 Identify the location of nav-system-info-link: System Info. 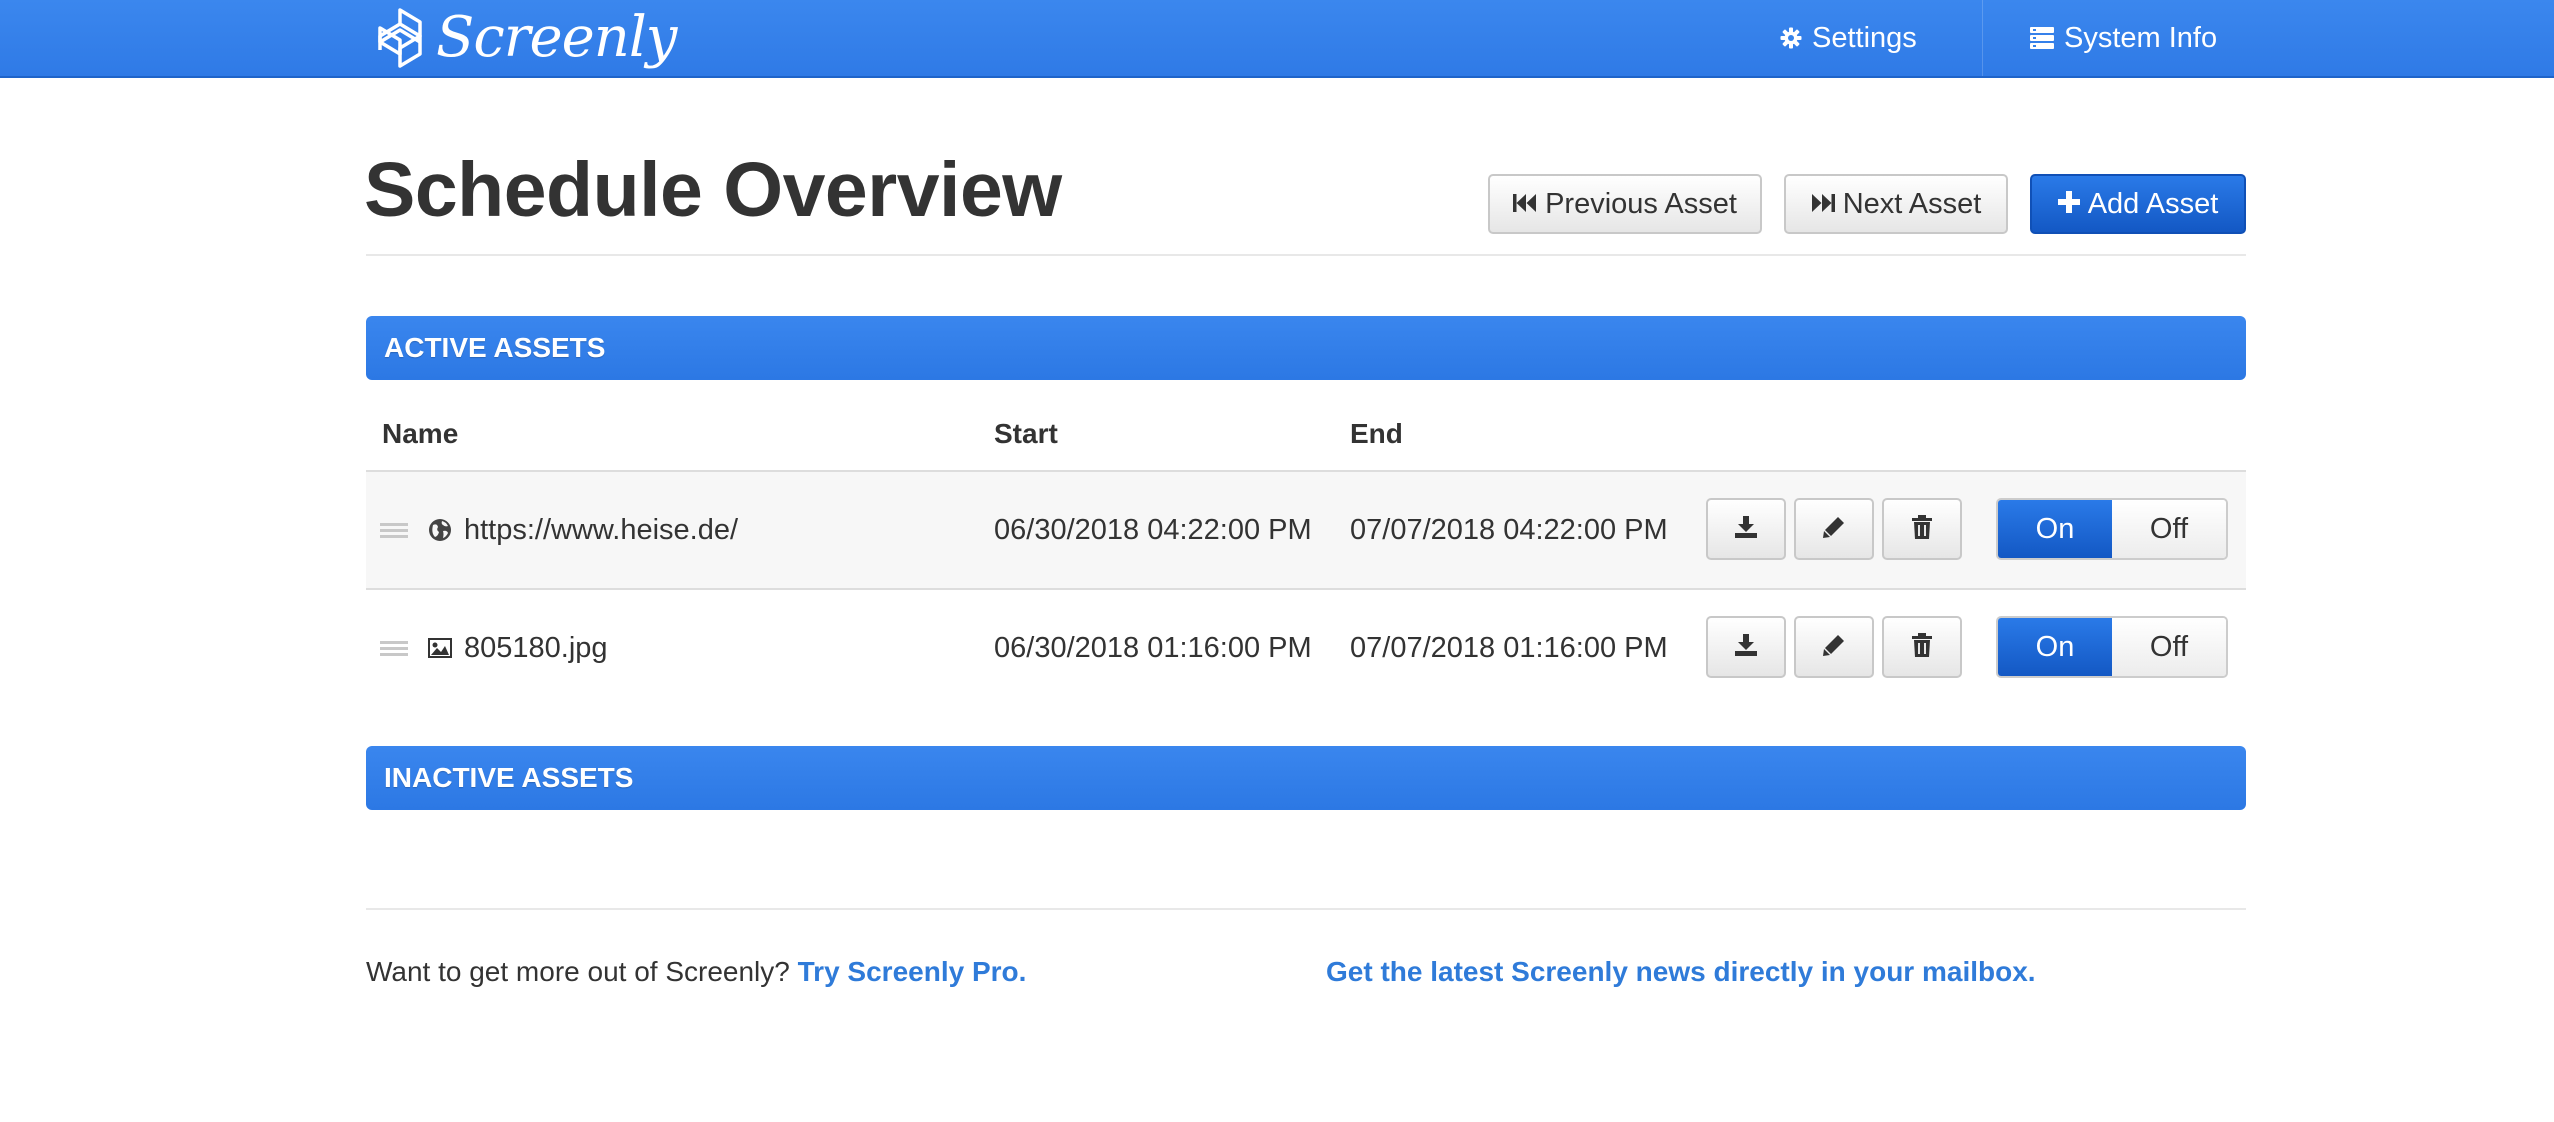
(2123, 38).